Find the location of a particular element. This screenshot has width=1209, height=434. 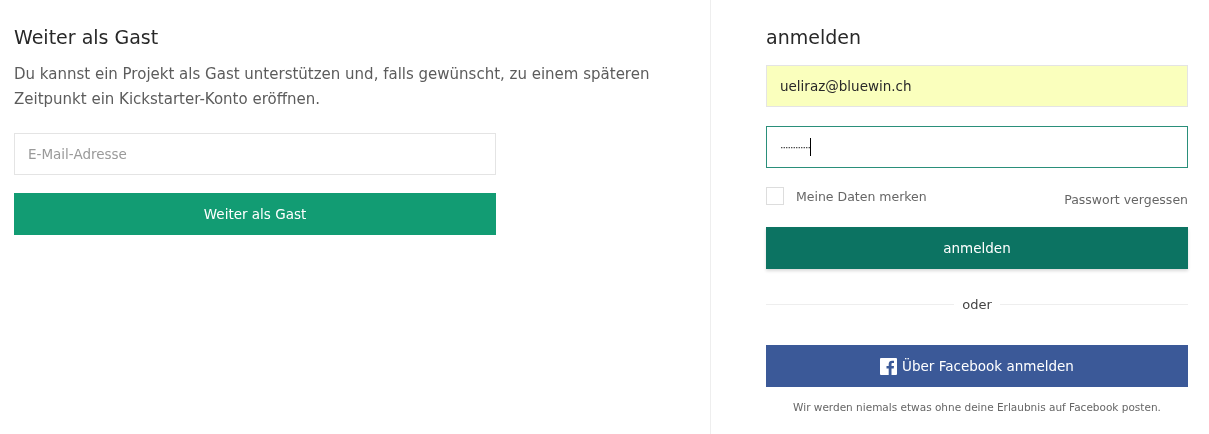

facebook-login-button: Über Facebook anmelden is located at coordinates (977, 366).